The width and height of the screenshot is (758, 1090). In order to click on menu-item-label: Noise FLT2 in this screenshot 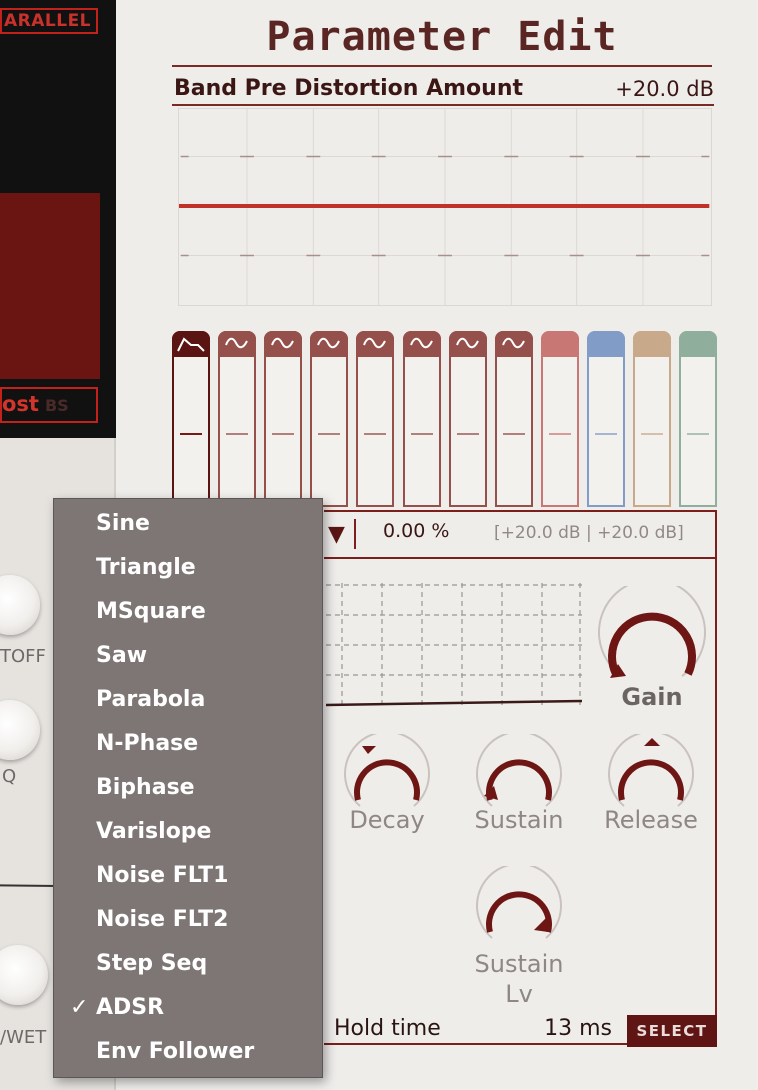, I will do `click(162, 919)`.